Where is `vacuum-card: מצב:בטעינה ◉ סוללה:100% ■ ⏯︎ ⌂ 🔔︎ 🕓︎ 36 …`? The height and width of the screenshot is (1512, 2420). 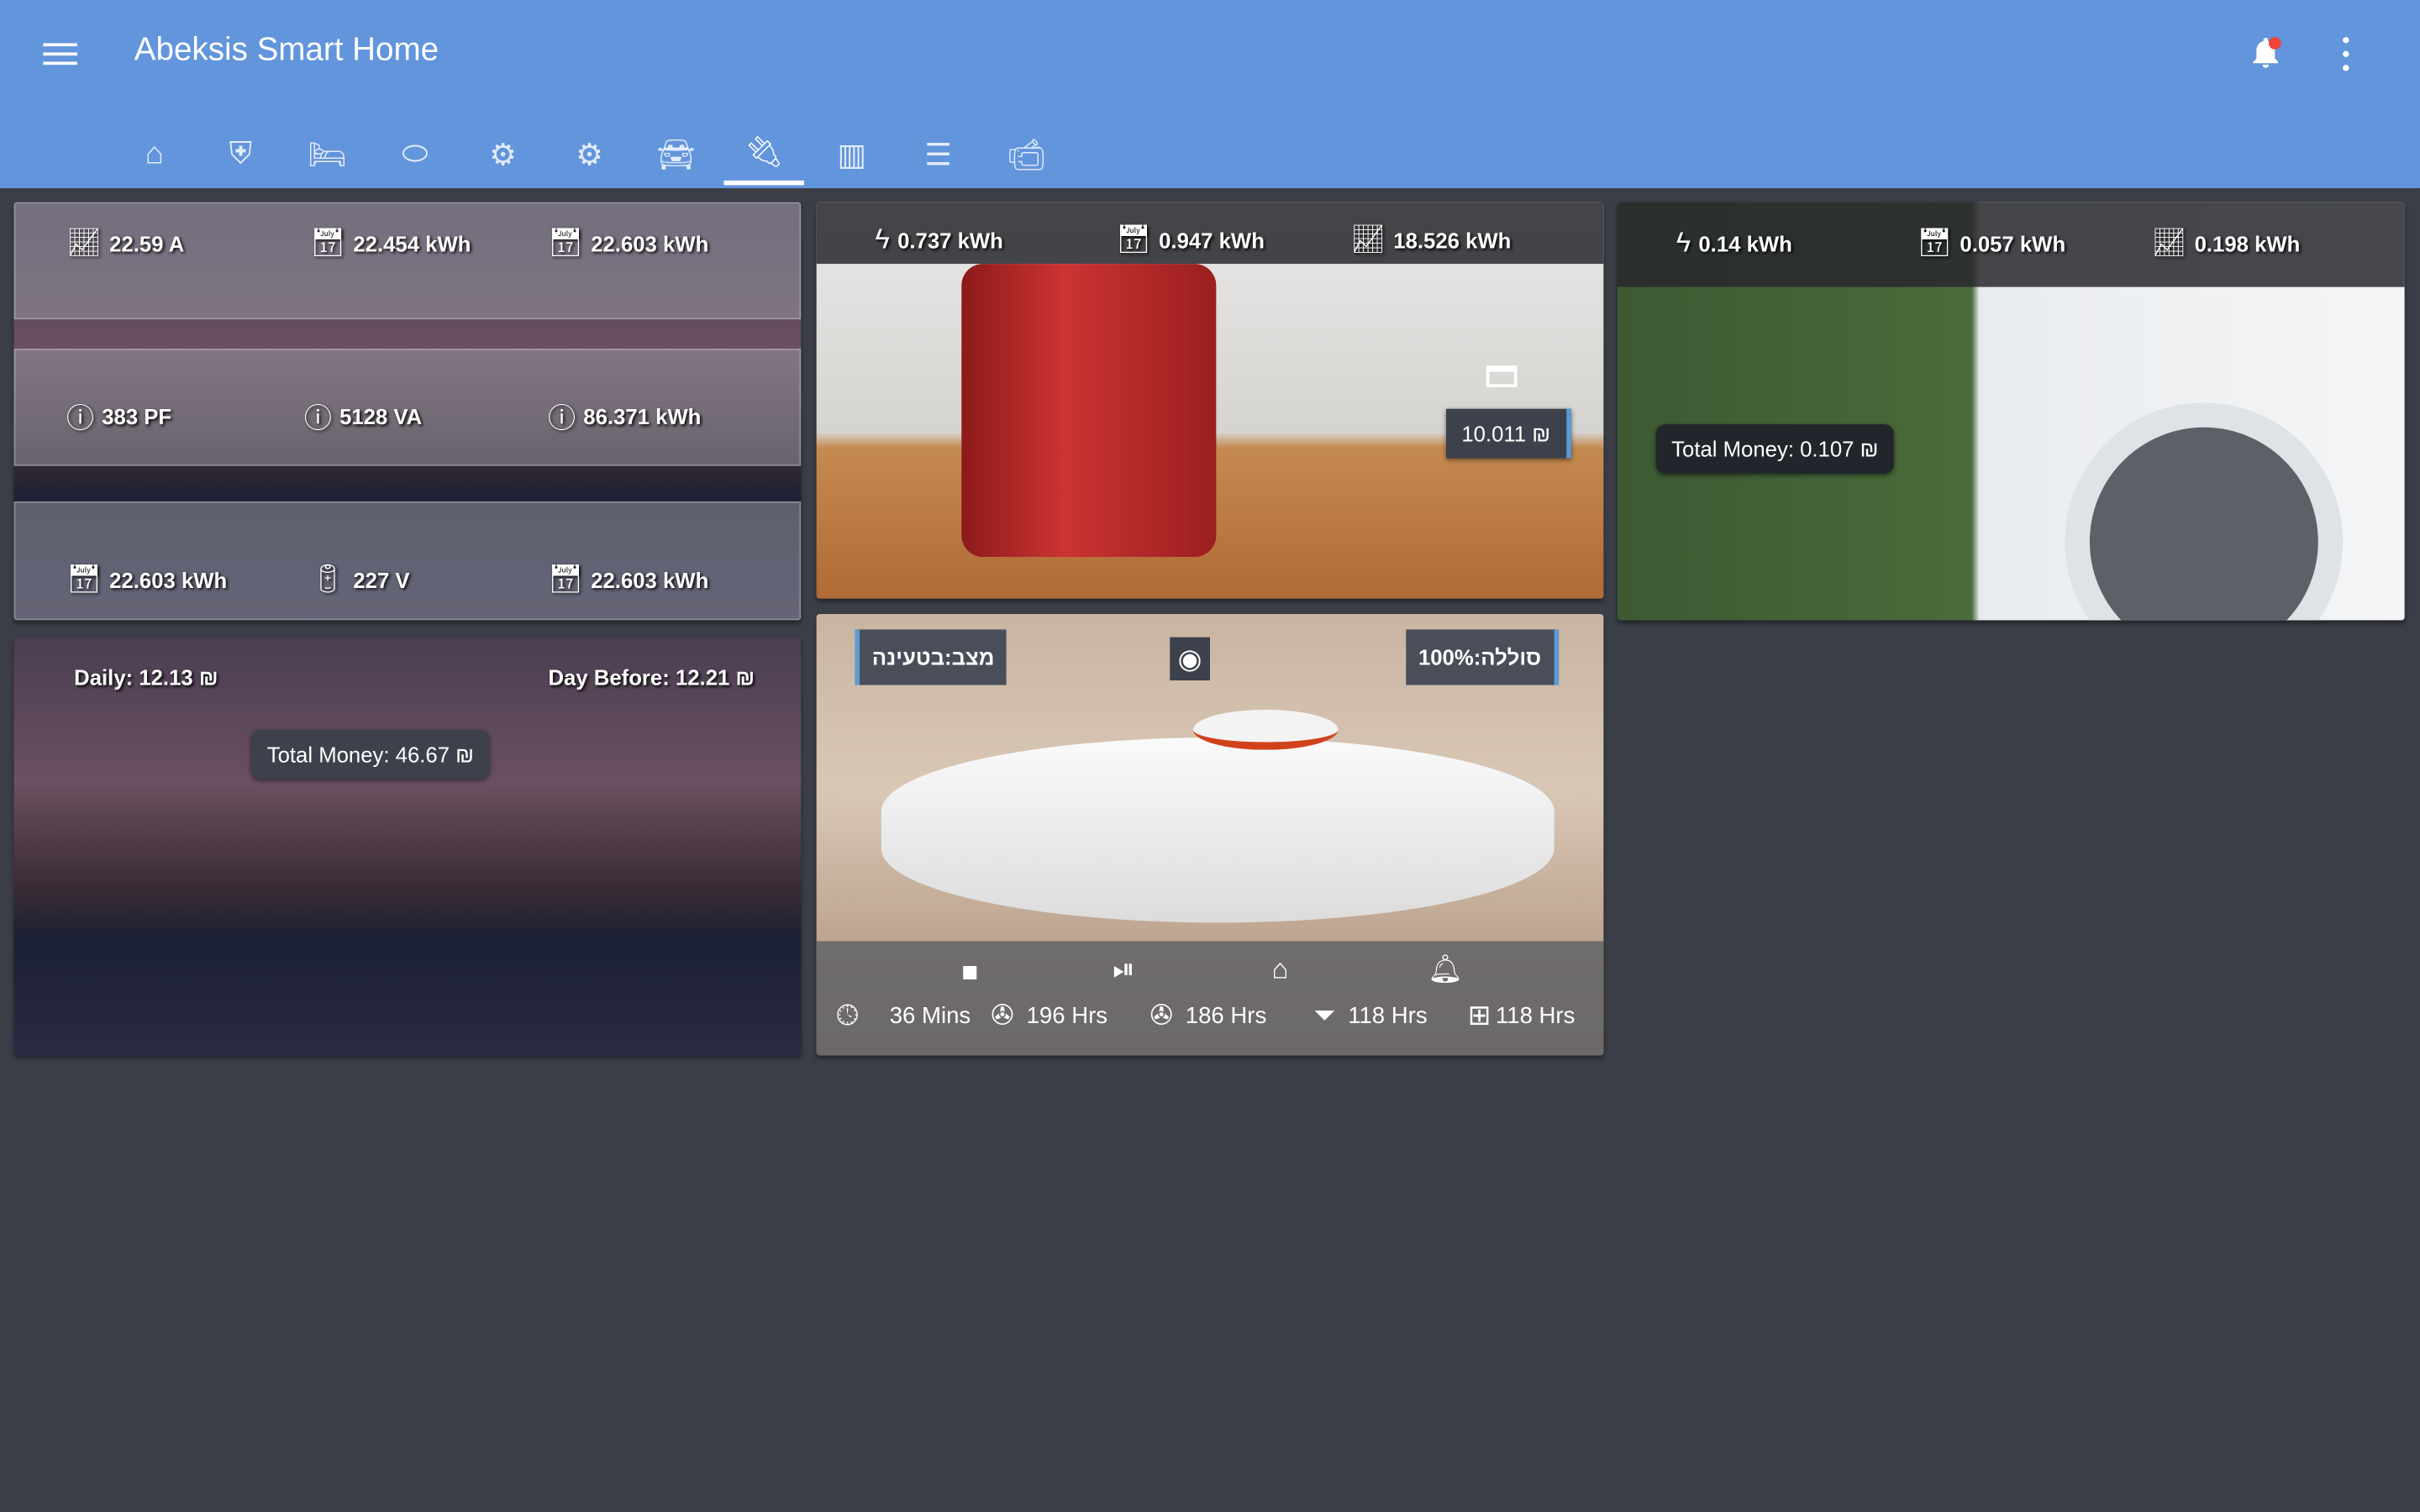
vacuum-card: מצב:בטעינה ◉ סוללה:100% ■ ⏯︎ ⌂ 🔔︎ 🕓︎ 36 … is located at coordinates (1210, 835).